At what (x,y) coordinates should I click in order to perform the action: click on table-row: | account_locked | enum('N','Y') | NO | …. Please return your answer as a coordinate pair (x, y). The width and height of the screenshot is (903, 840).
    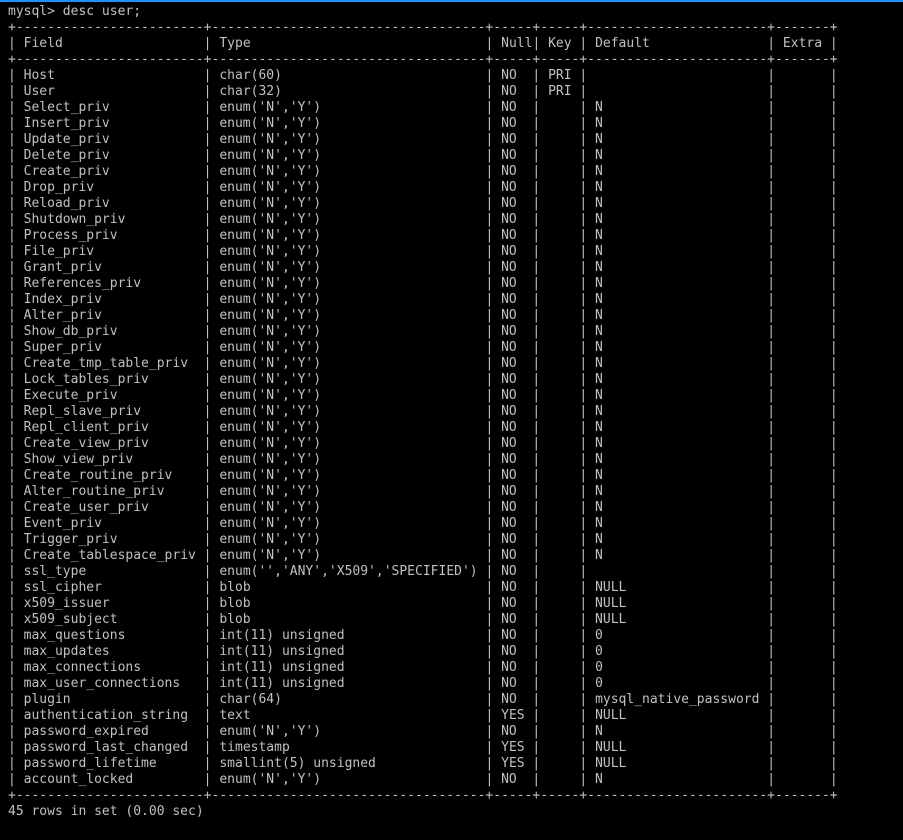
    Looking at the image, I should click on (423, 779).